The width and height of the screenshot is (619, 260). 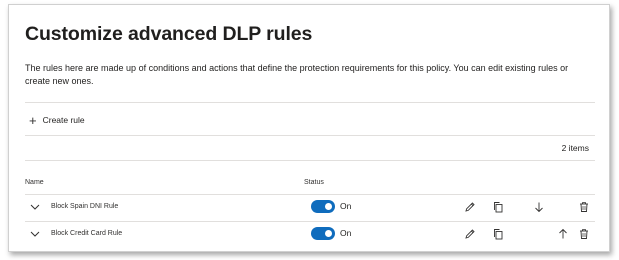 I want to click on table-row: Block Spain DNI Rule On, so click(x=310, y=208).